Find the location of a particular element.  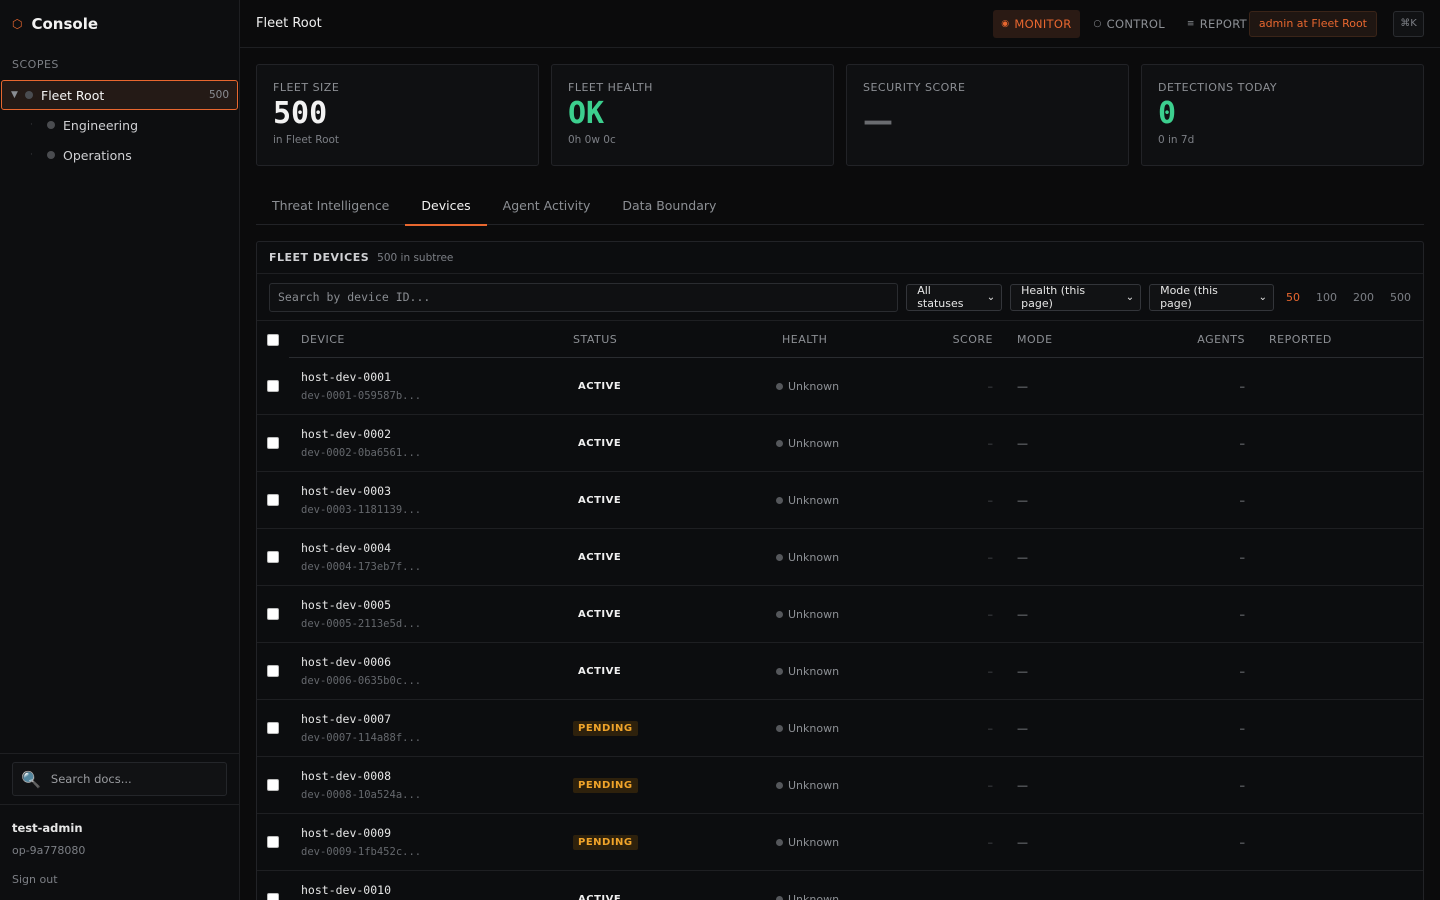

mode-switcher: ◉ MONITOR ○ CONTROL ≡ REPORT is located at coordinates (1124, 23).